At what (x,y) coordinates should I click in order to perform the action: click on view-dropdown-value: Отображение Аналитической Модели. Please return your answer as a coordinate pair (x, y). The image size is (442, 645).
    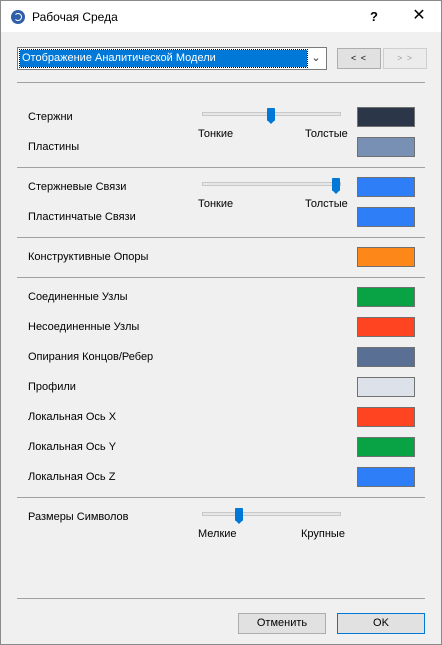
    Looking at the image, I should click on (163, 58).